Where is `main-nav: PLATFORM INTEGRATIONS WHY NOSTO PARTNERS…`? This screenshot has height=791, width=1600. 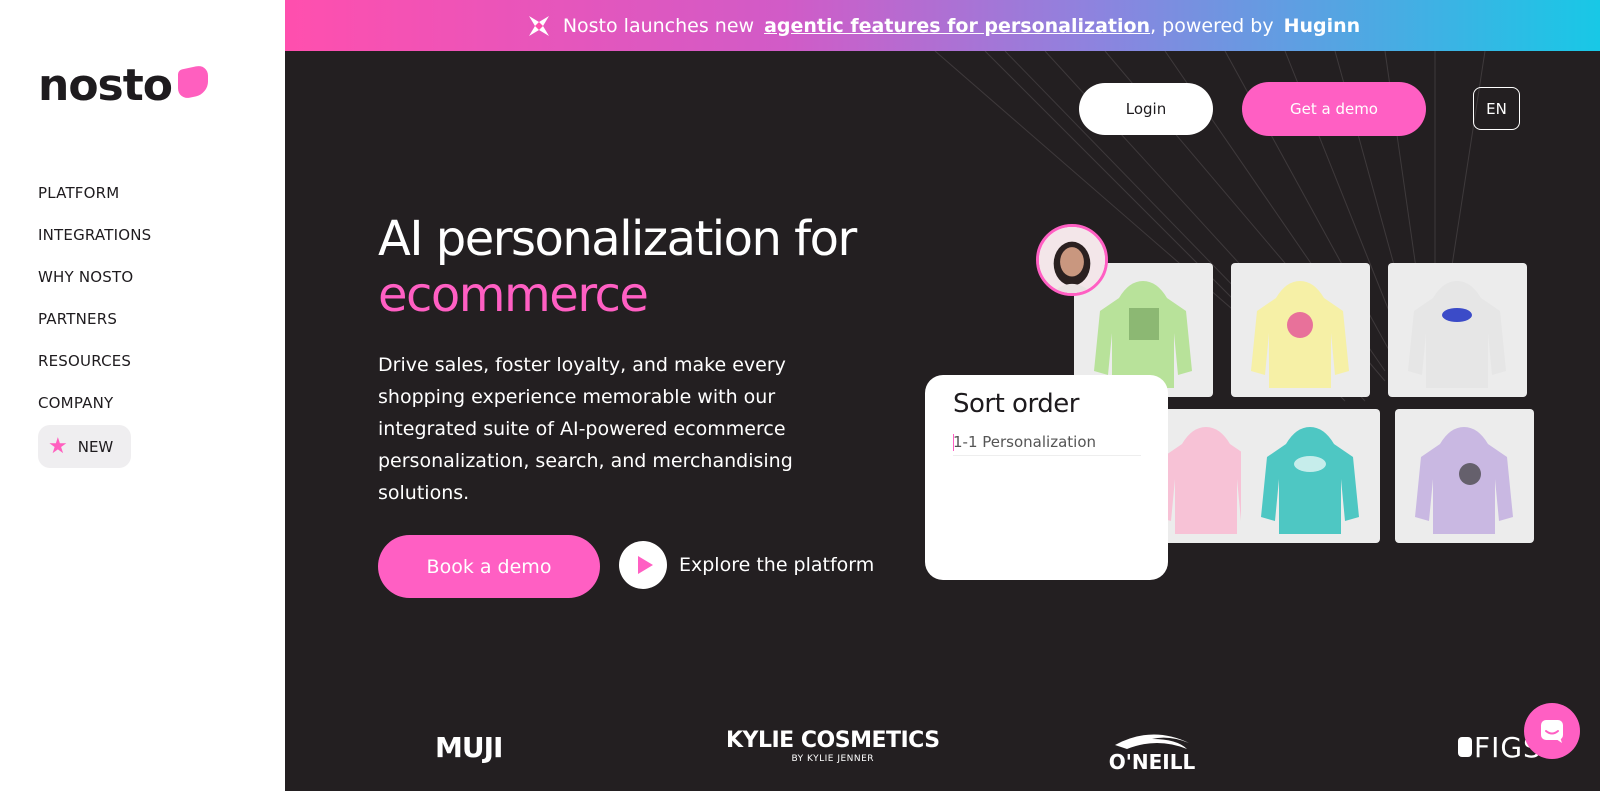
main-nav: PLATFORM INTEGRATIONS WHY NOSTO PARTNERS… is located at coordinates (94, 298).